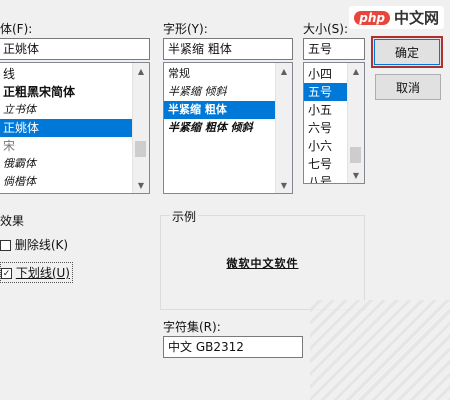 The height and width of the screenshot is (400, 450). What do you see at coordinates (262, 263) in the screenshot?
I see `sample-text: 微软中文软件` at bounding box center [262, 263].